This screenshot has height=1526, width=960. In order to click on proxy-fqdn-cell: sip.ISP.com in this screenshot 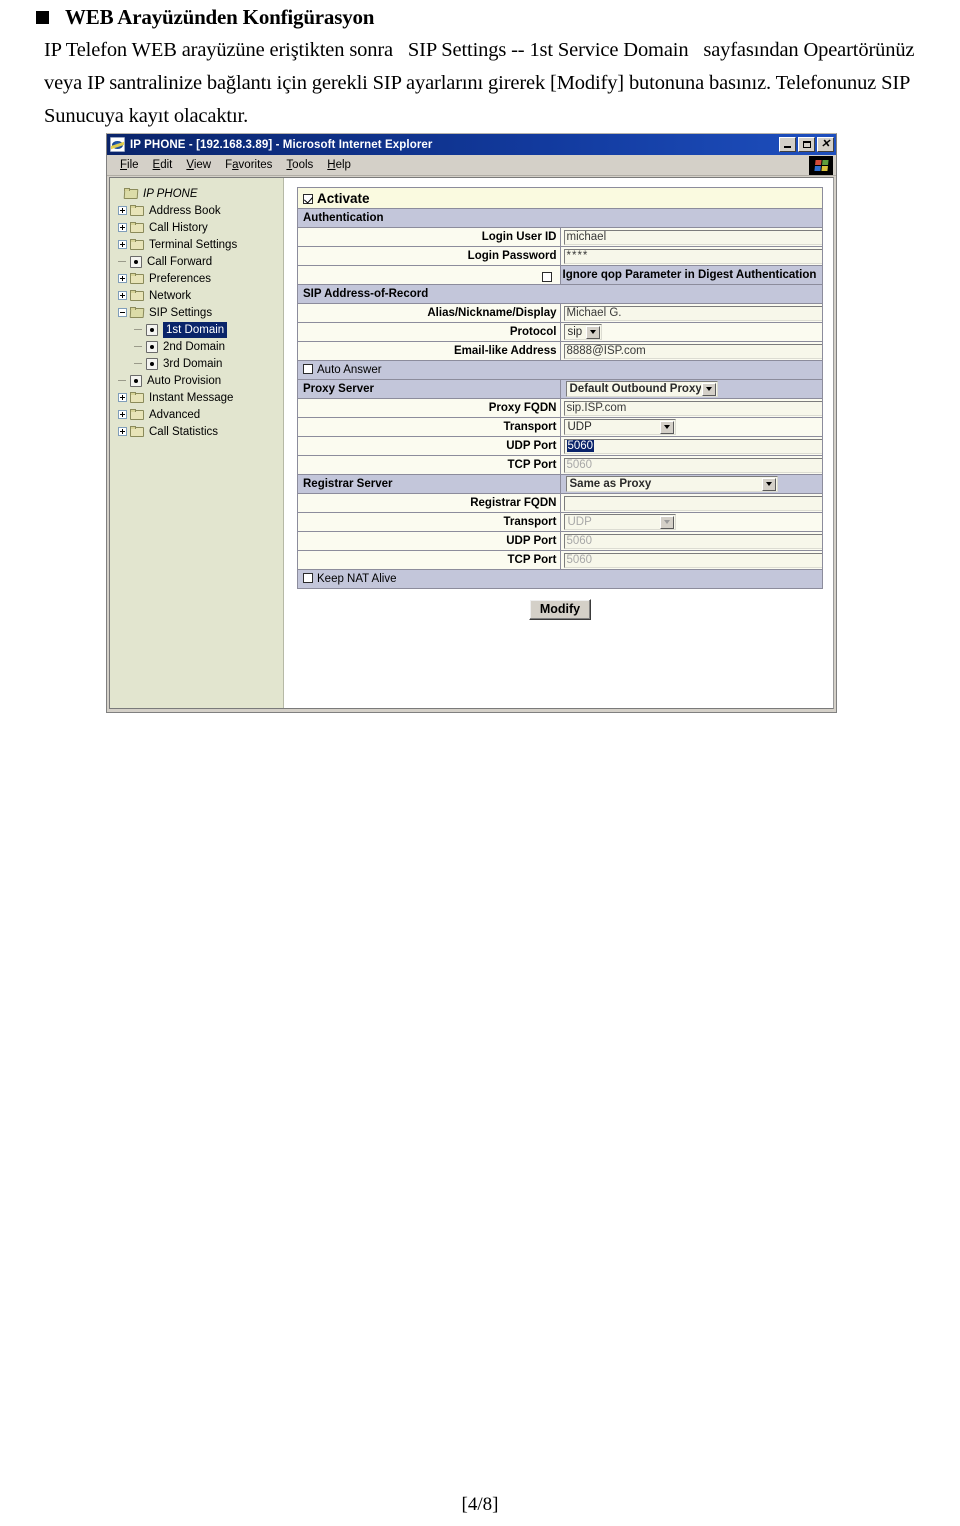, I will do `click(691, 408)`.